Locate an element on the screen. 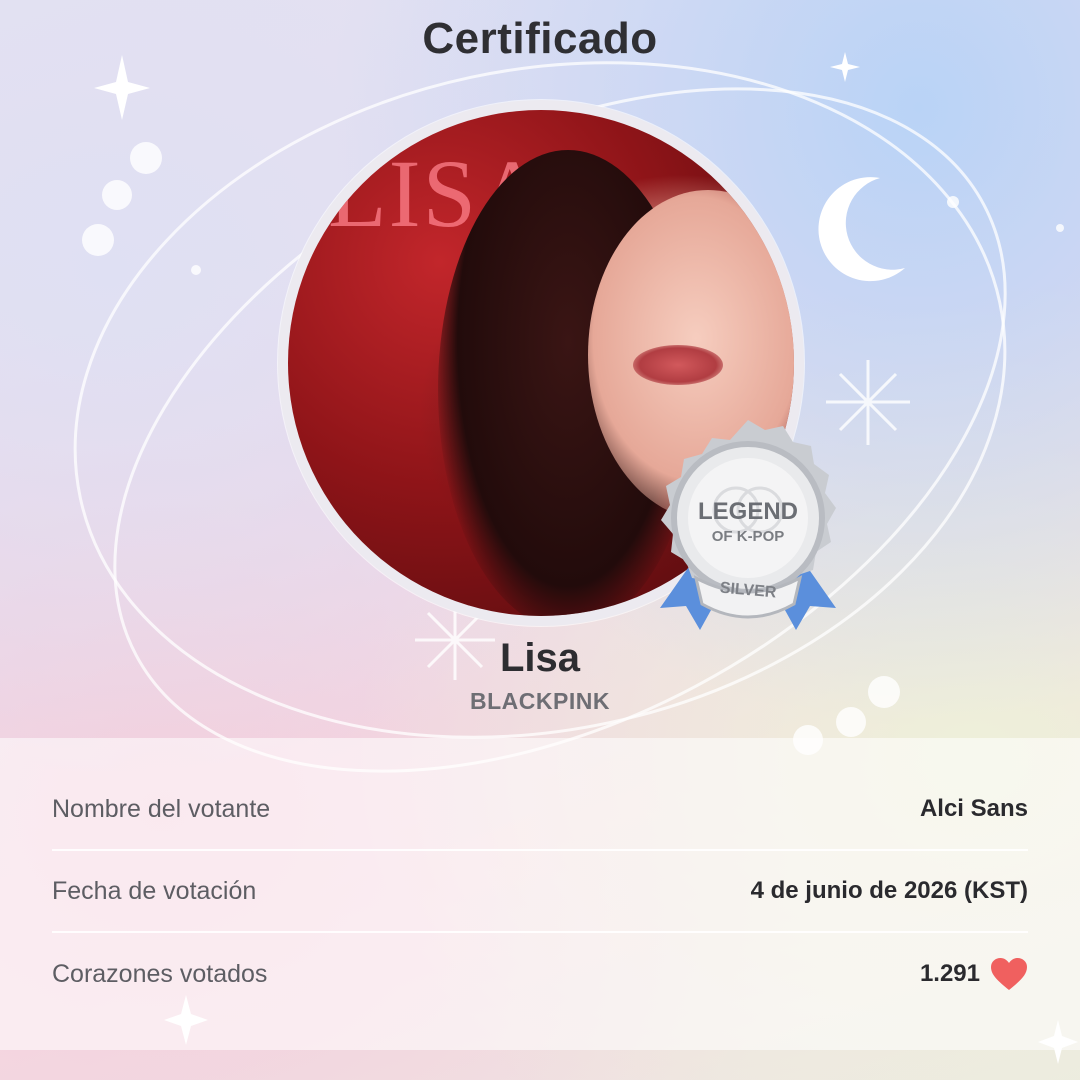  hearts-voted-value: 1.291 is located at coordinates (949, 973).